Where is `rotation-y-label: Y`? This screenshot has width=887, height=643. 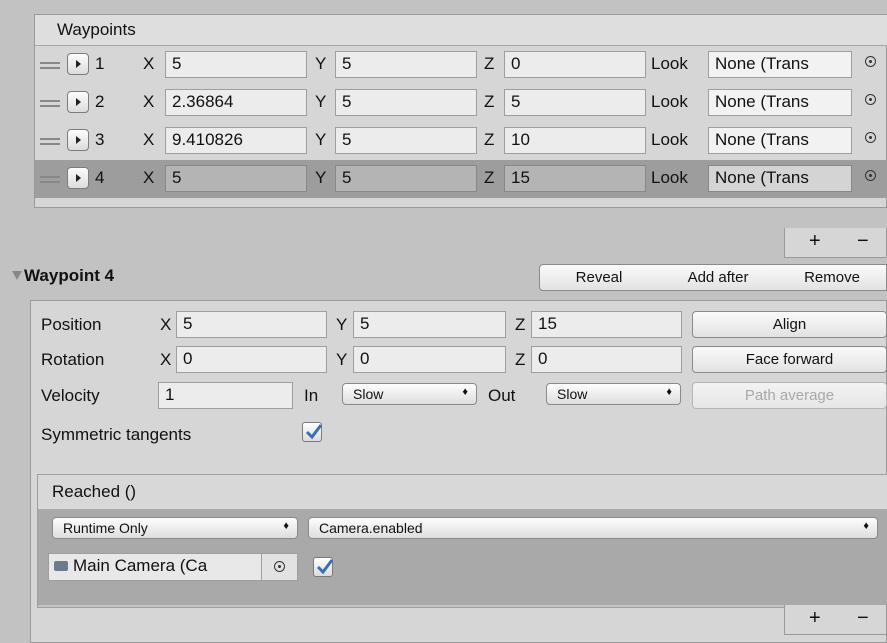 rotation-y-label: Y is located at coordinates (342, 359).